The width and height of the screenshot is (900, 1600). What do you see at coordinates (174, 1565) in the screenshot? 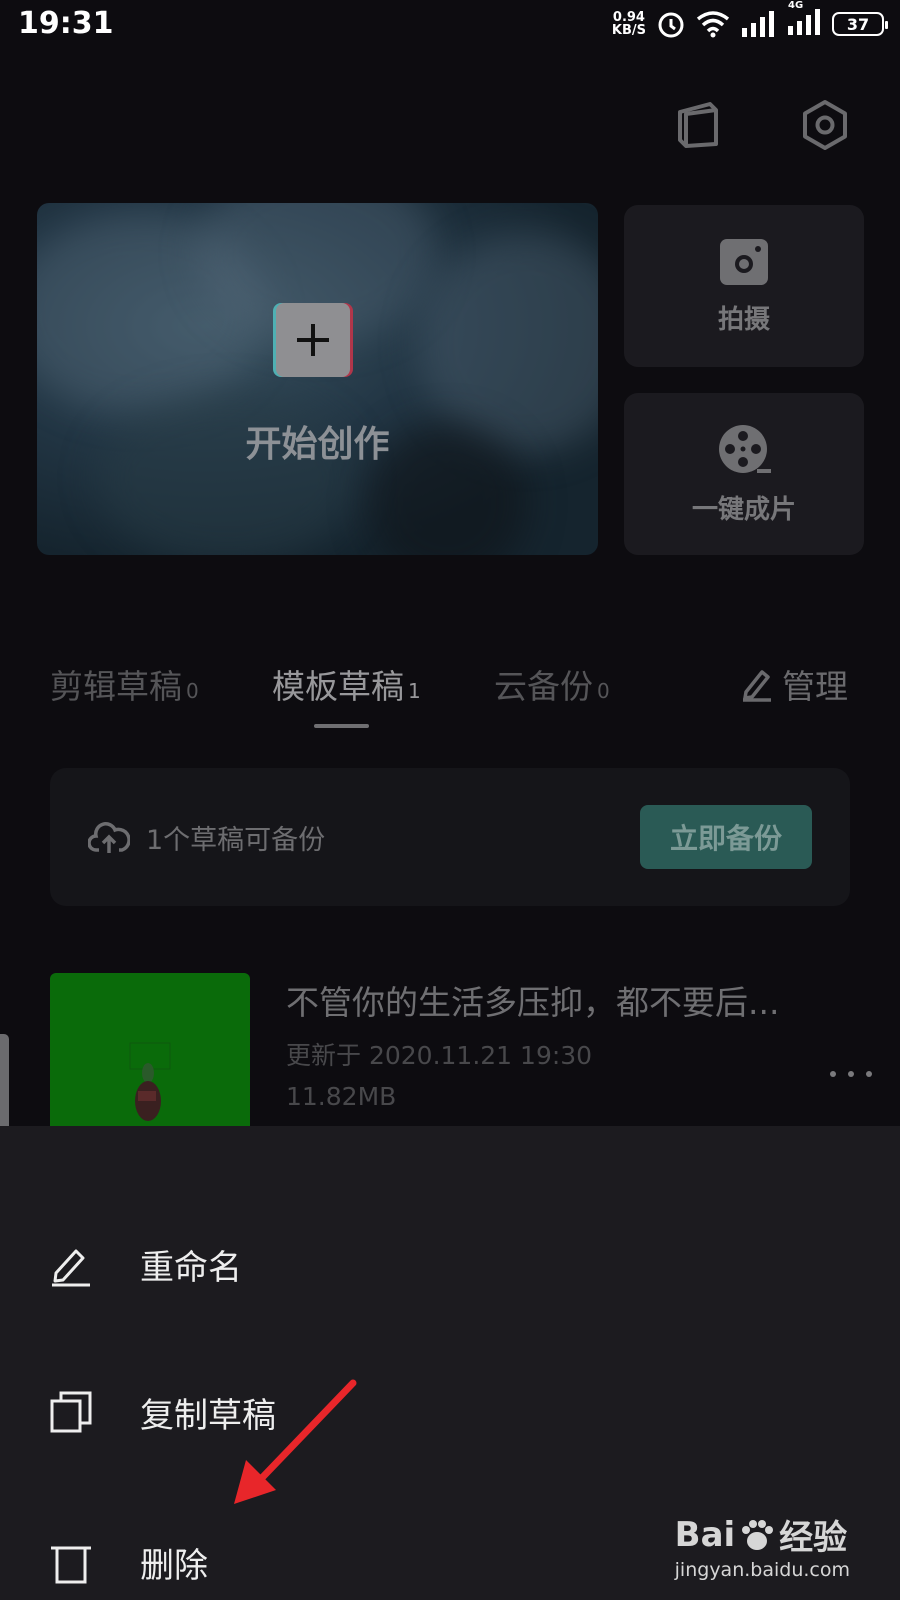
I see `delete-label: 删除` at bounding box center [174, 1565].